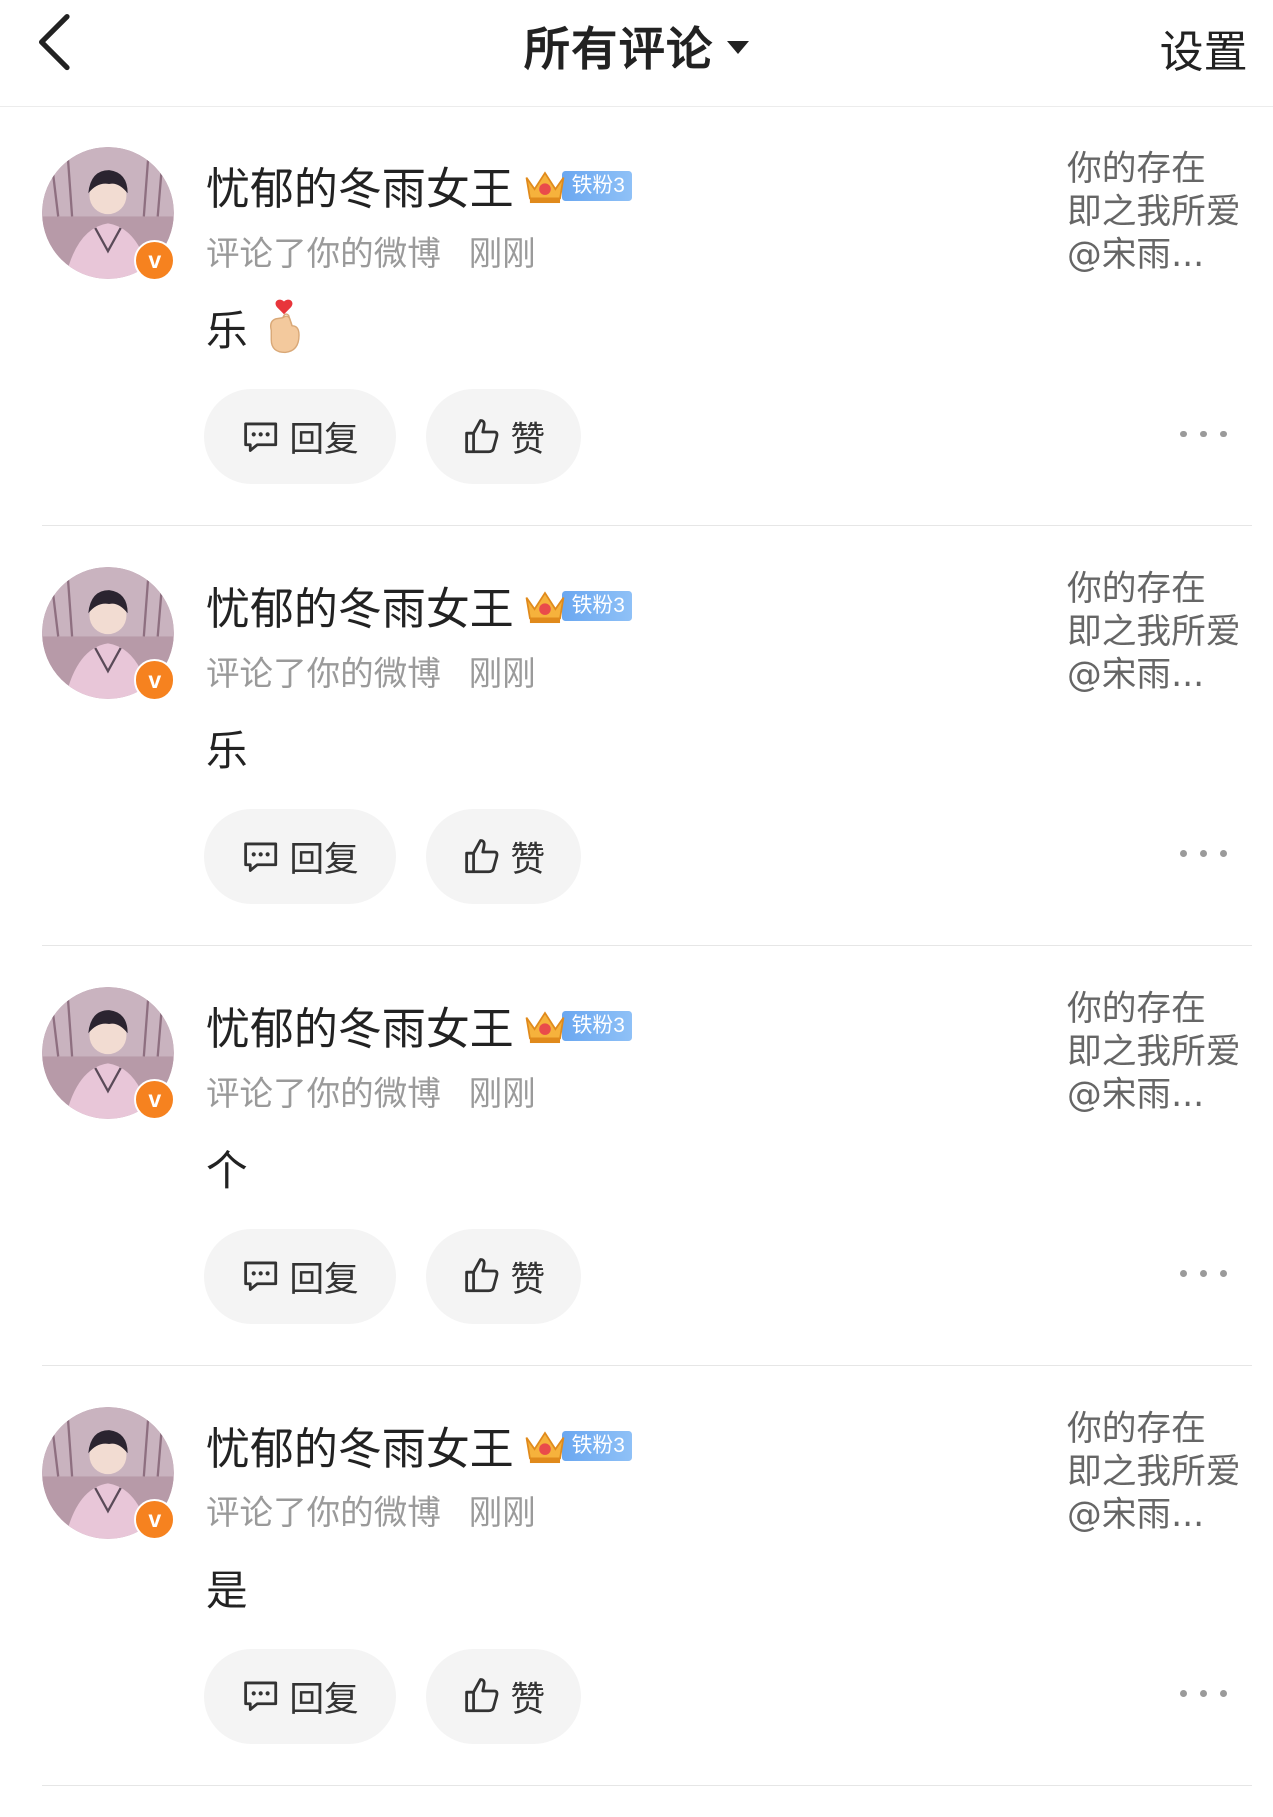 The width and height of the screenshot is (1273, 1817). I want to click on comment-text: 个, so click(226, 1171).